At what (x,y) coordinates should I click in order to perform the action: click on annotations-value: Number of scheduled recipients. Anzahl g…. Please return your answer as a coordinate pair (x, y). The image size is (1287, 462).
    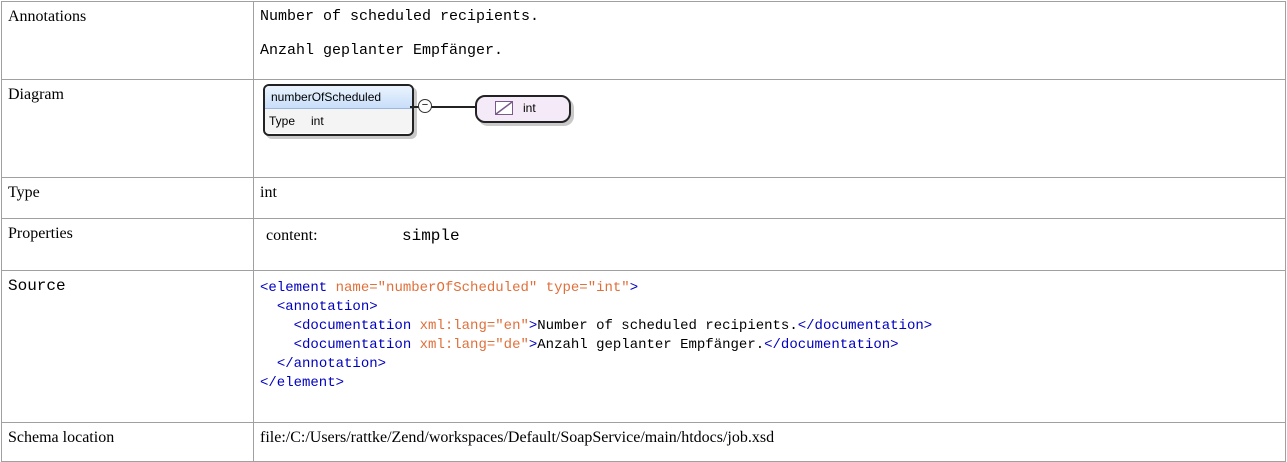
    Looking at the image, I should click on (769, 40).